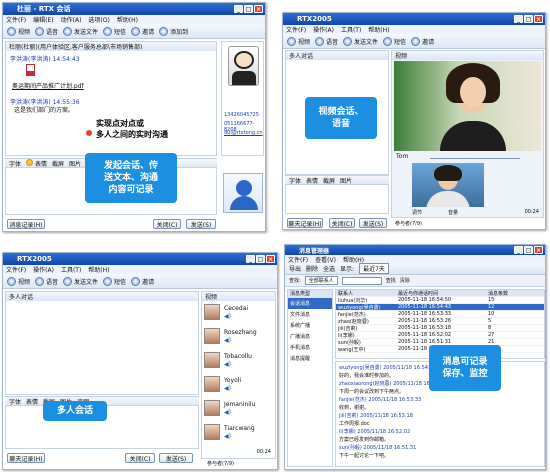 The height and width of the screenshot is (472, 550). Describe the element at coordinates (140, 259) in the screenshot. I see `title-bar: RTX2005 _ □ ×` at that location.